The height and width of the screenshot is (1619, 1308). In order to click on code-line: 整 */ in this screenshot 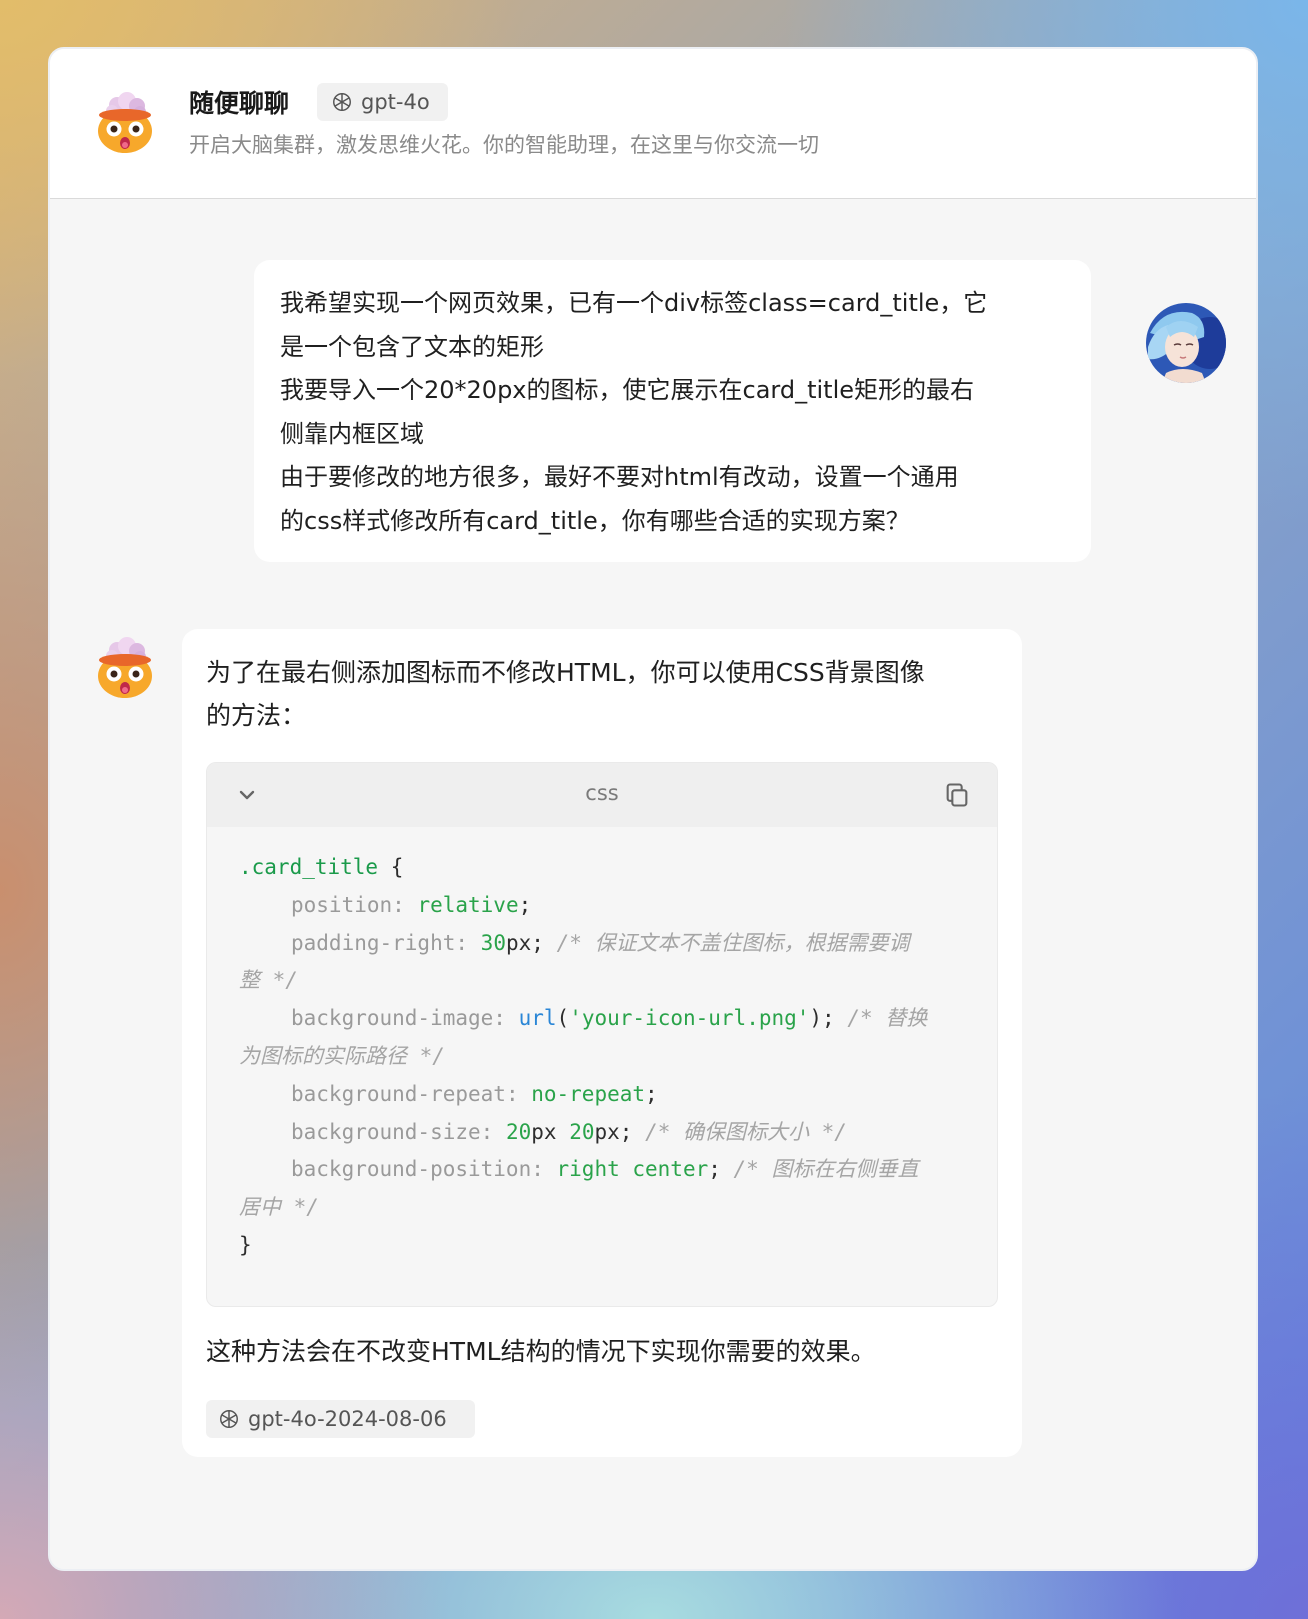, I will do `click(268, 980)`.